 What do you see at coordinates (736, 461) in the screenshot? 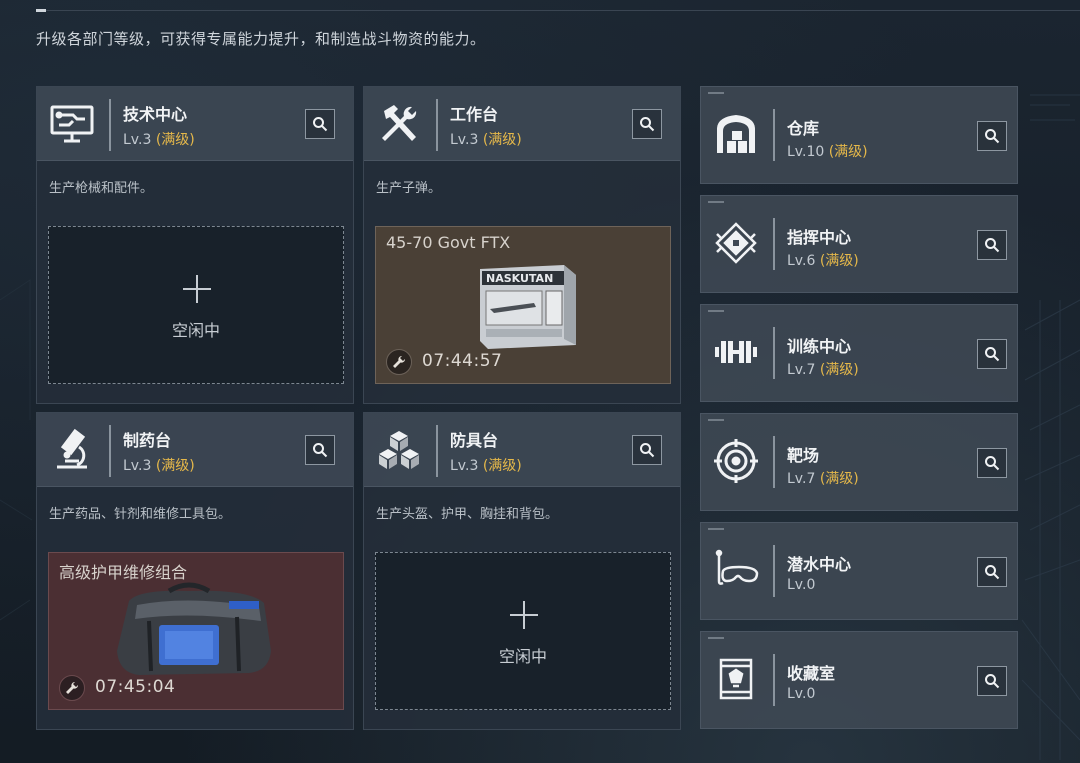
I see `target-icon` at bounding box center [736, 461].